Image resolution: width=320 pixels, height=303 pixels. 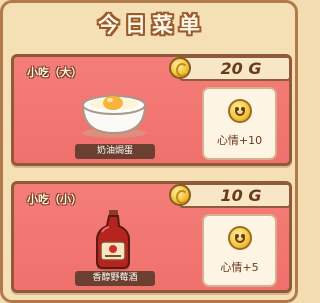 I want to click on effect-text: 心情+5, so click(x=239, y=267).